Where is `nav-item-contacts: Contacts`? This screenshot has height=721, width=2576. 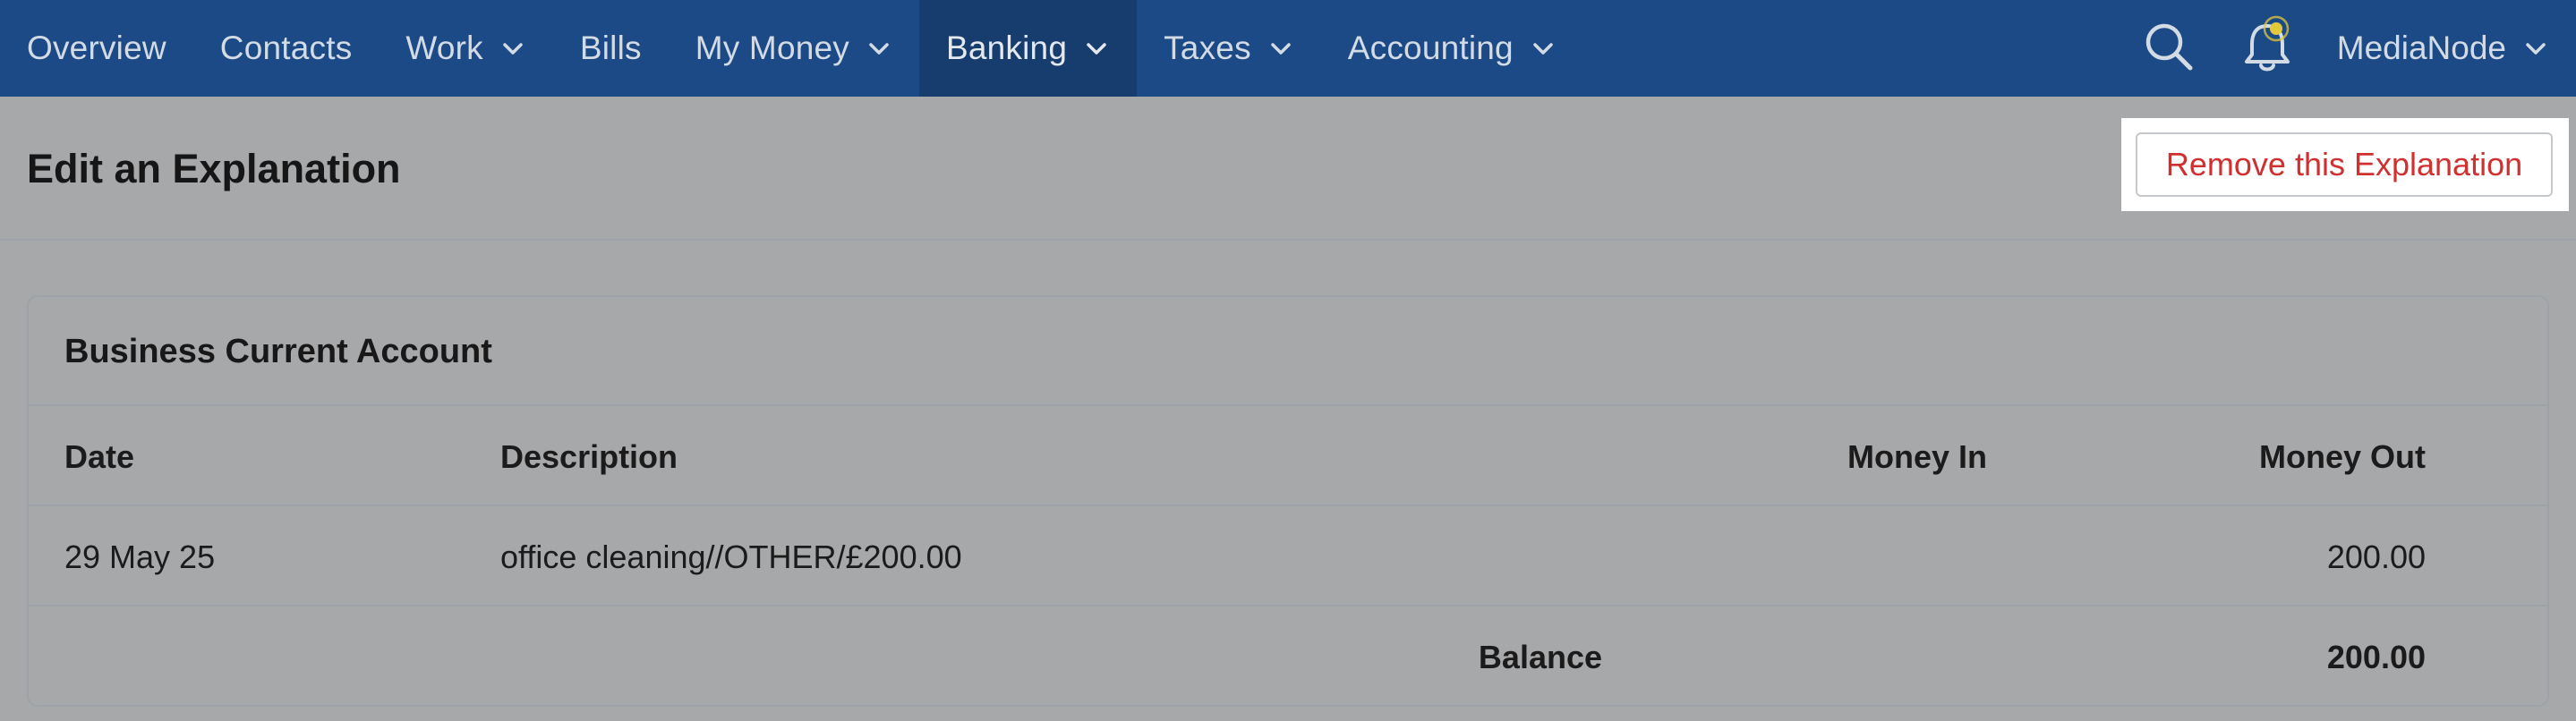
nav-item-contacts: Contacts is located at coordinates (286, 48).